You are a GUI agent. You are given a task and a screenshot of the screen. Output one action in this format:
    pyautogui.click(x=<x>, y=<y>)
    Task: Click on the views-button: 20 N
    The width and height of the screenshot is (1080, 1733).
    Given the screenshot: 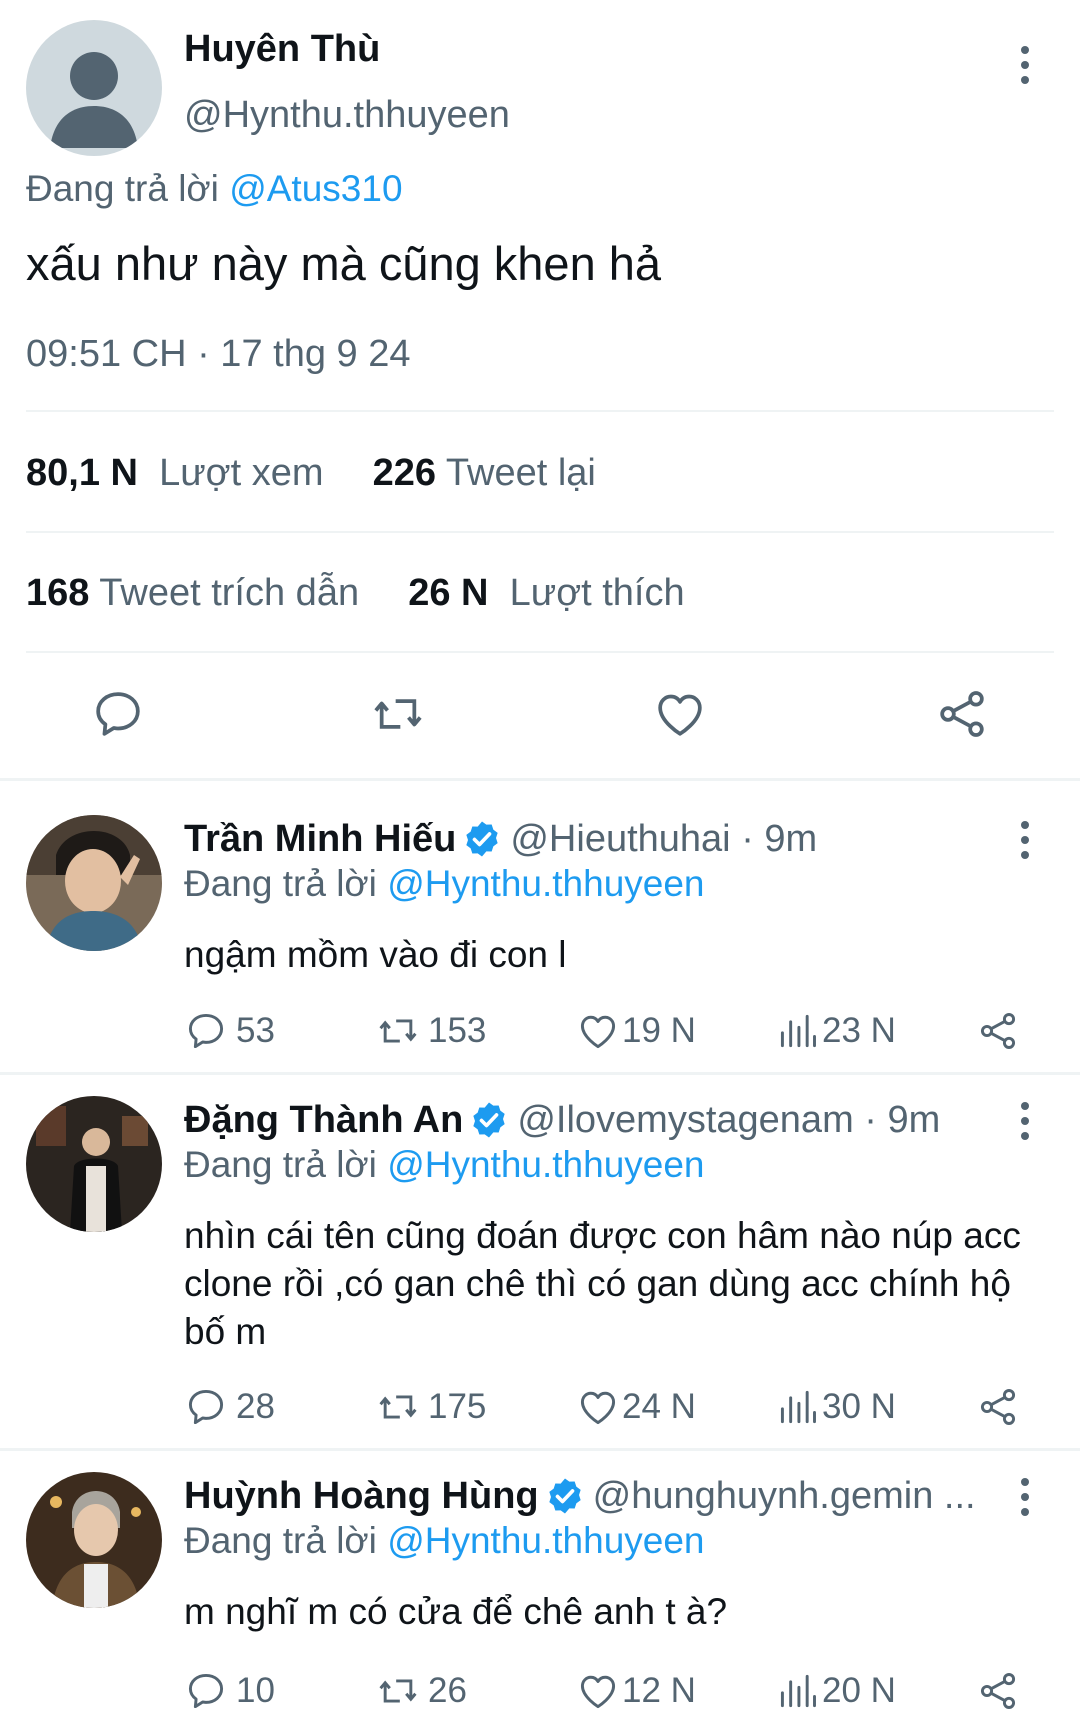 What is the action you would take?
    pyautogui.click(x=836, y=1691)
    